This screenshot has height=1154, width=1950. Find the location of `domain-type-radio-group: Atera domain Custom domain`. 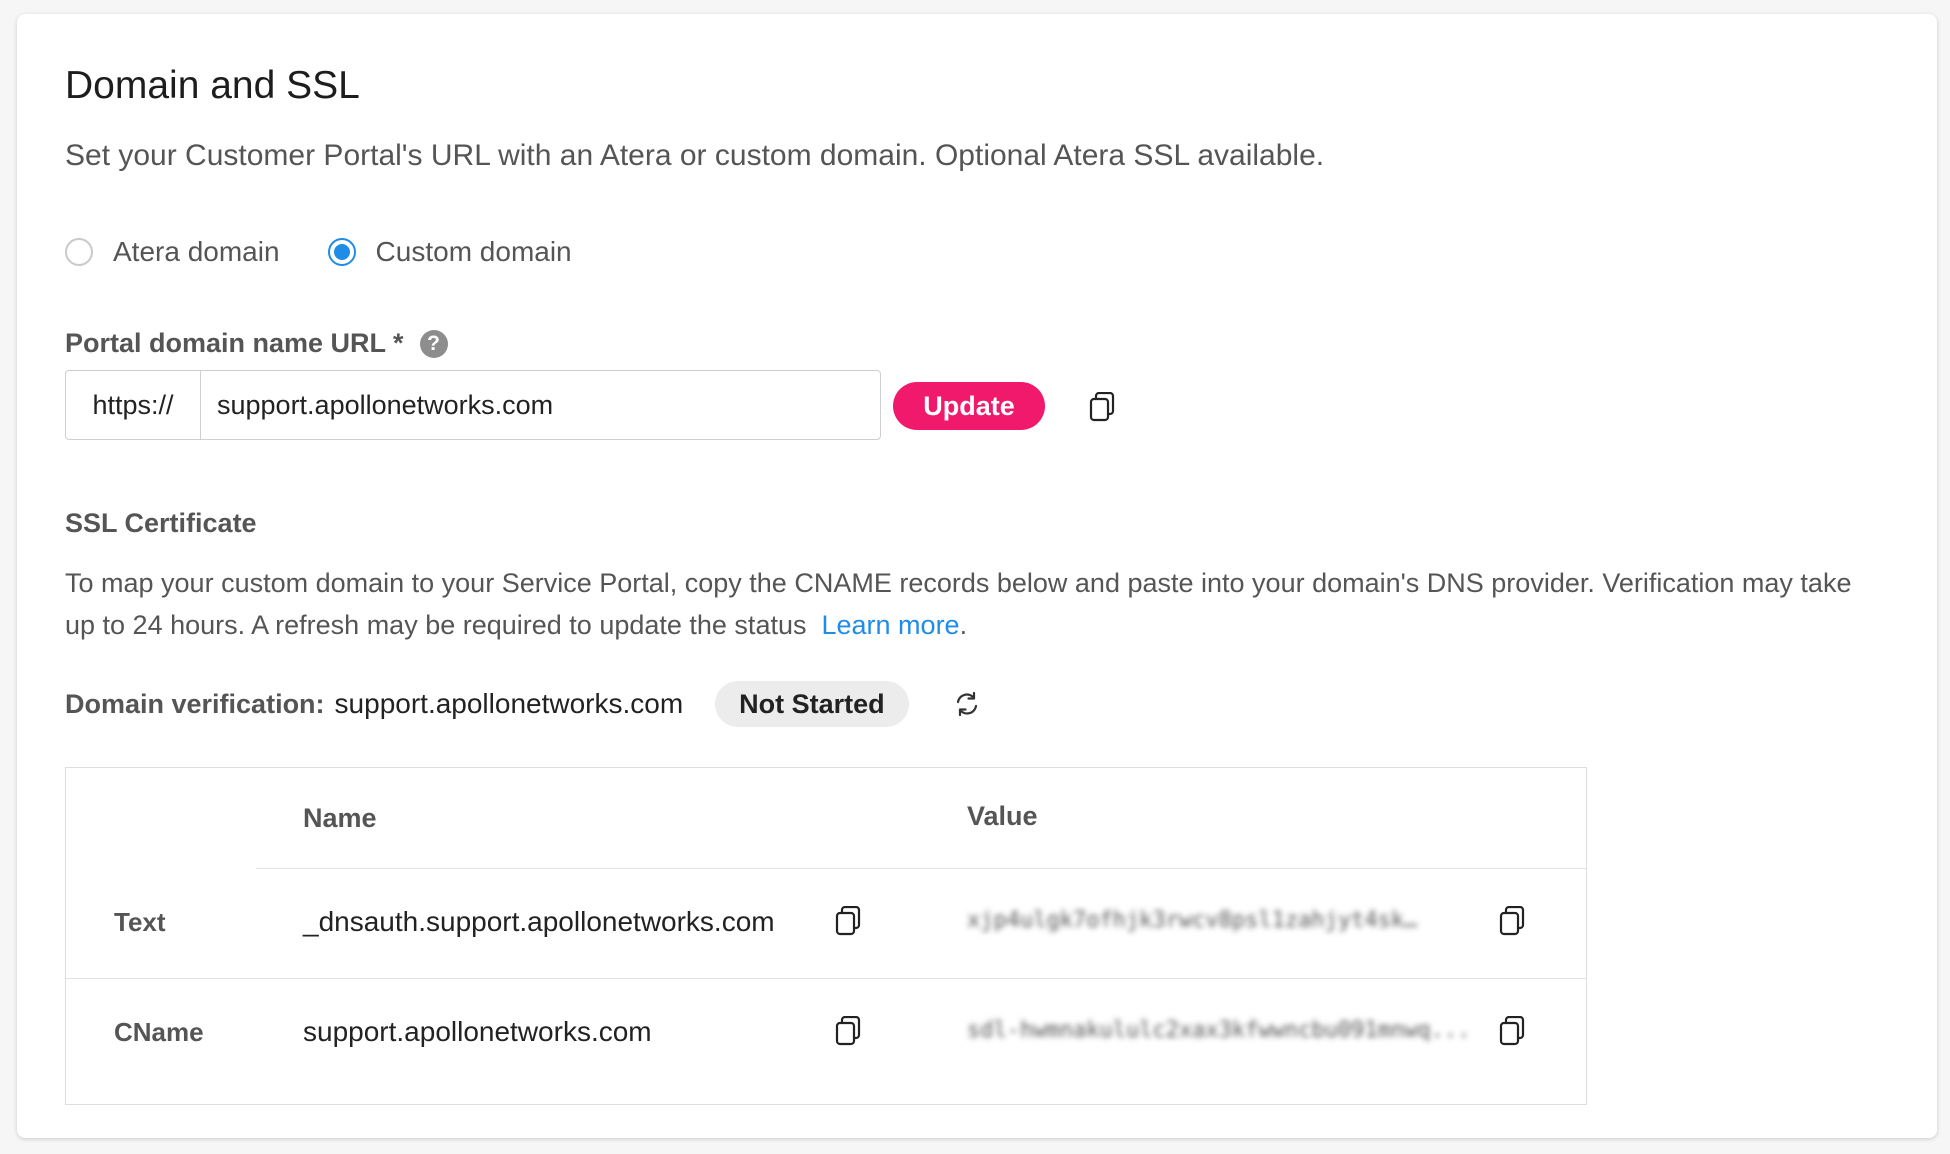

domain-type-radio-group: Atera domain Custom domain is located at coordinates (342, 252).